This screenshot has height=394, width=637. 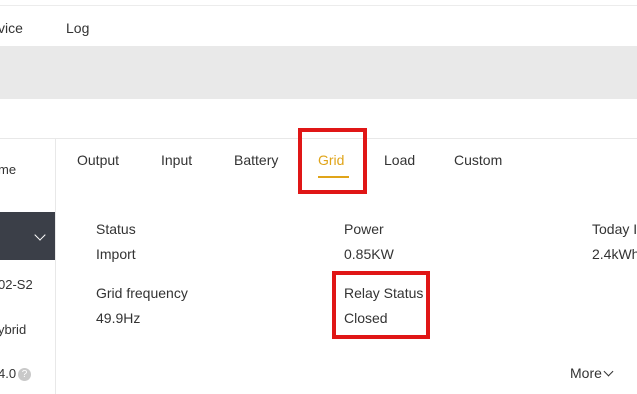 I want to click on device-model: 02-S2, so click(x=16, y=284).